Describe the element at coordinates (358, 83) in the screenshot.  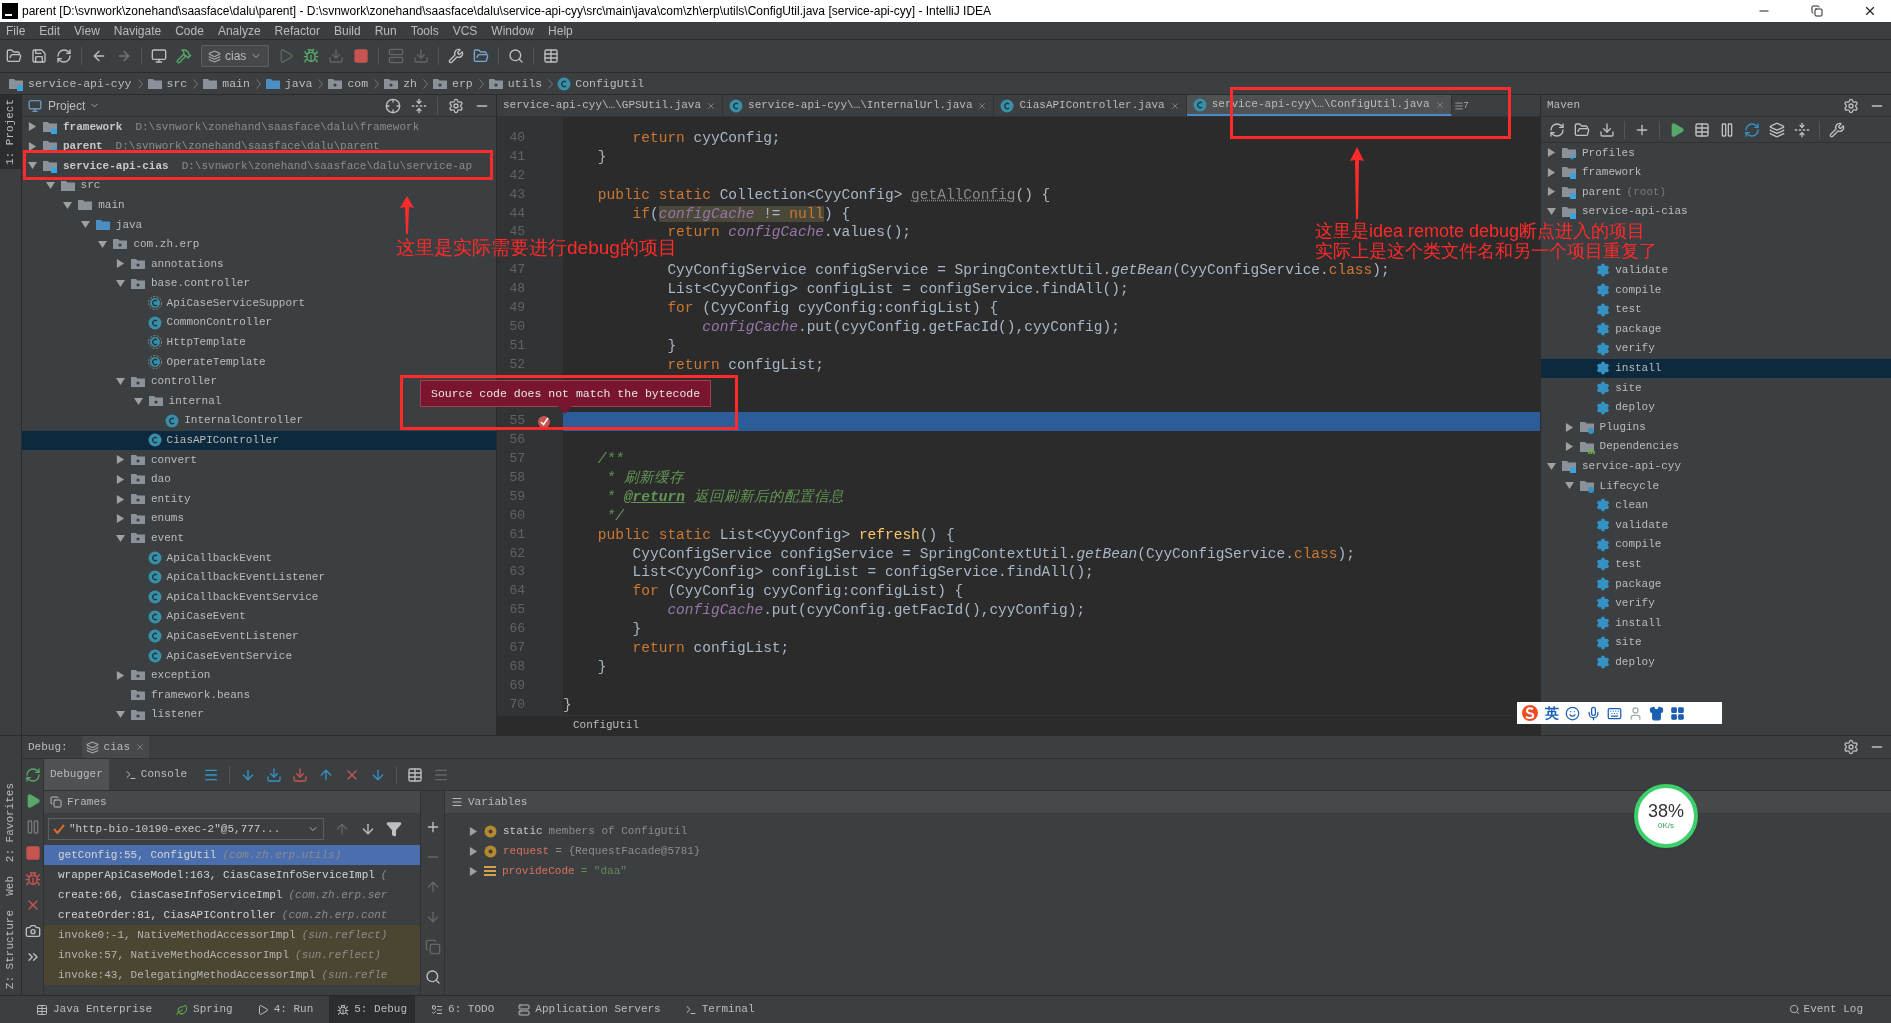
I see `breadcrumb-item: com` at that location.